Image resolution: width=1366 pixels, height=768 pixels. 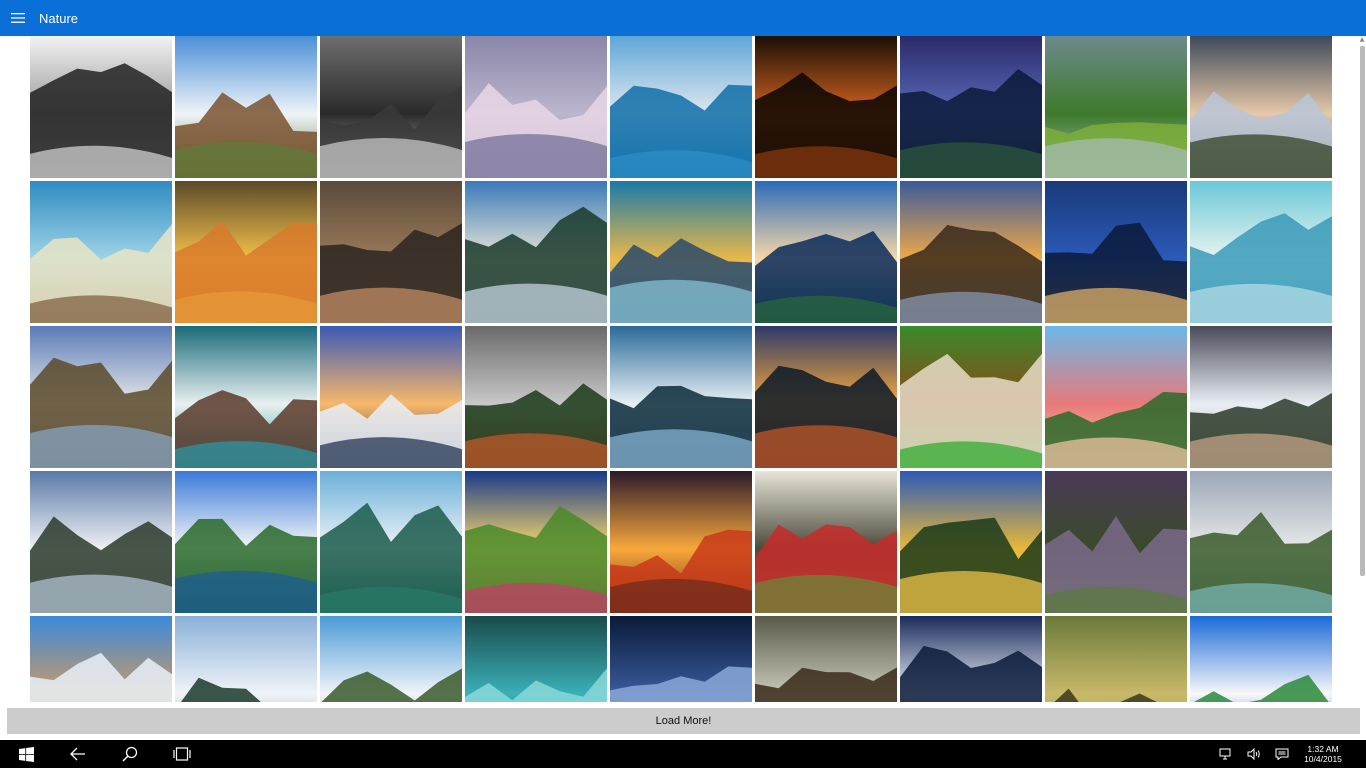 What do you see at coordinates (536, 107) in the screenshot?
I see `wallpaper-tile-purple-clouds` at bounding box center [536, 107].